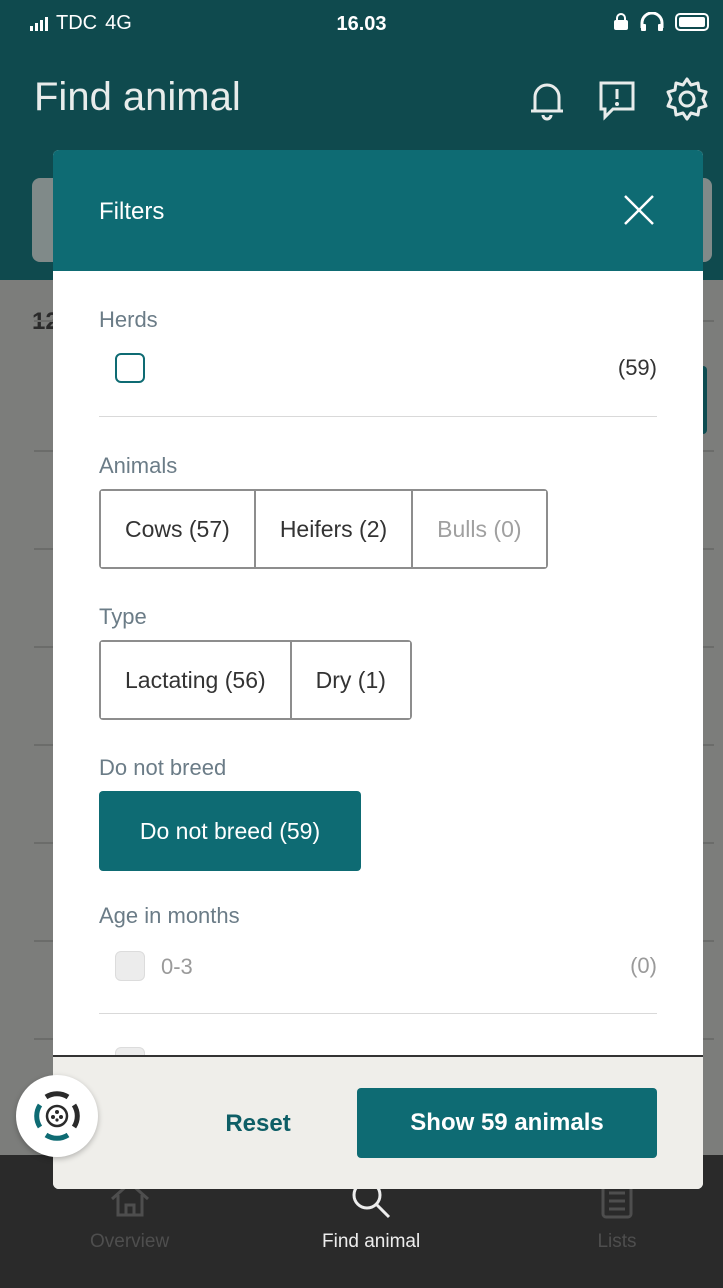  I want to click on nav-label: Overview, so click(130, 1241).